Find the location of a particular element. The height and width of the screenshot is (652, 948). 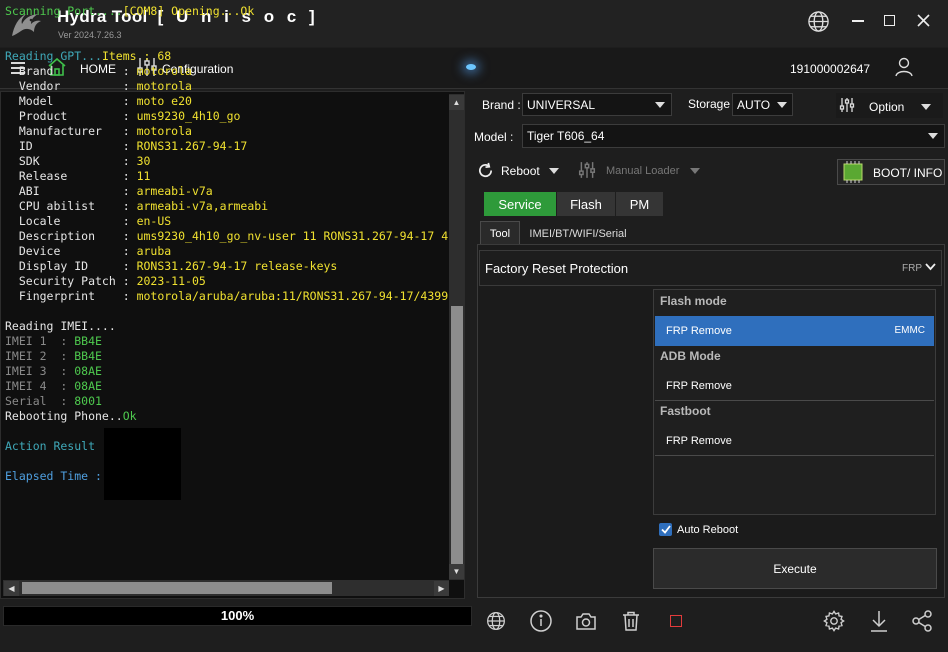

console-segment: Manufacturer : is located at coordinates (71, 131).